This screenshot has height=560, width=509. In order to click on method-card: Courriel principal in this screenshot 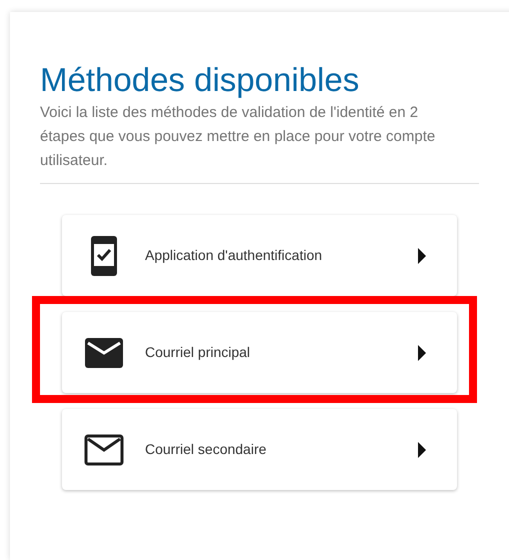, I will do `click(259, 352)`.